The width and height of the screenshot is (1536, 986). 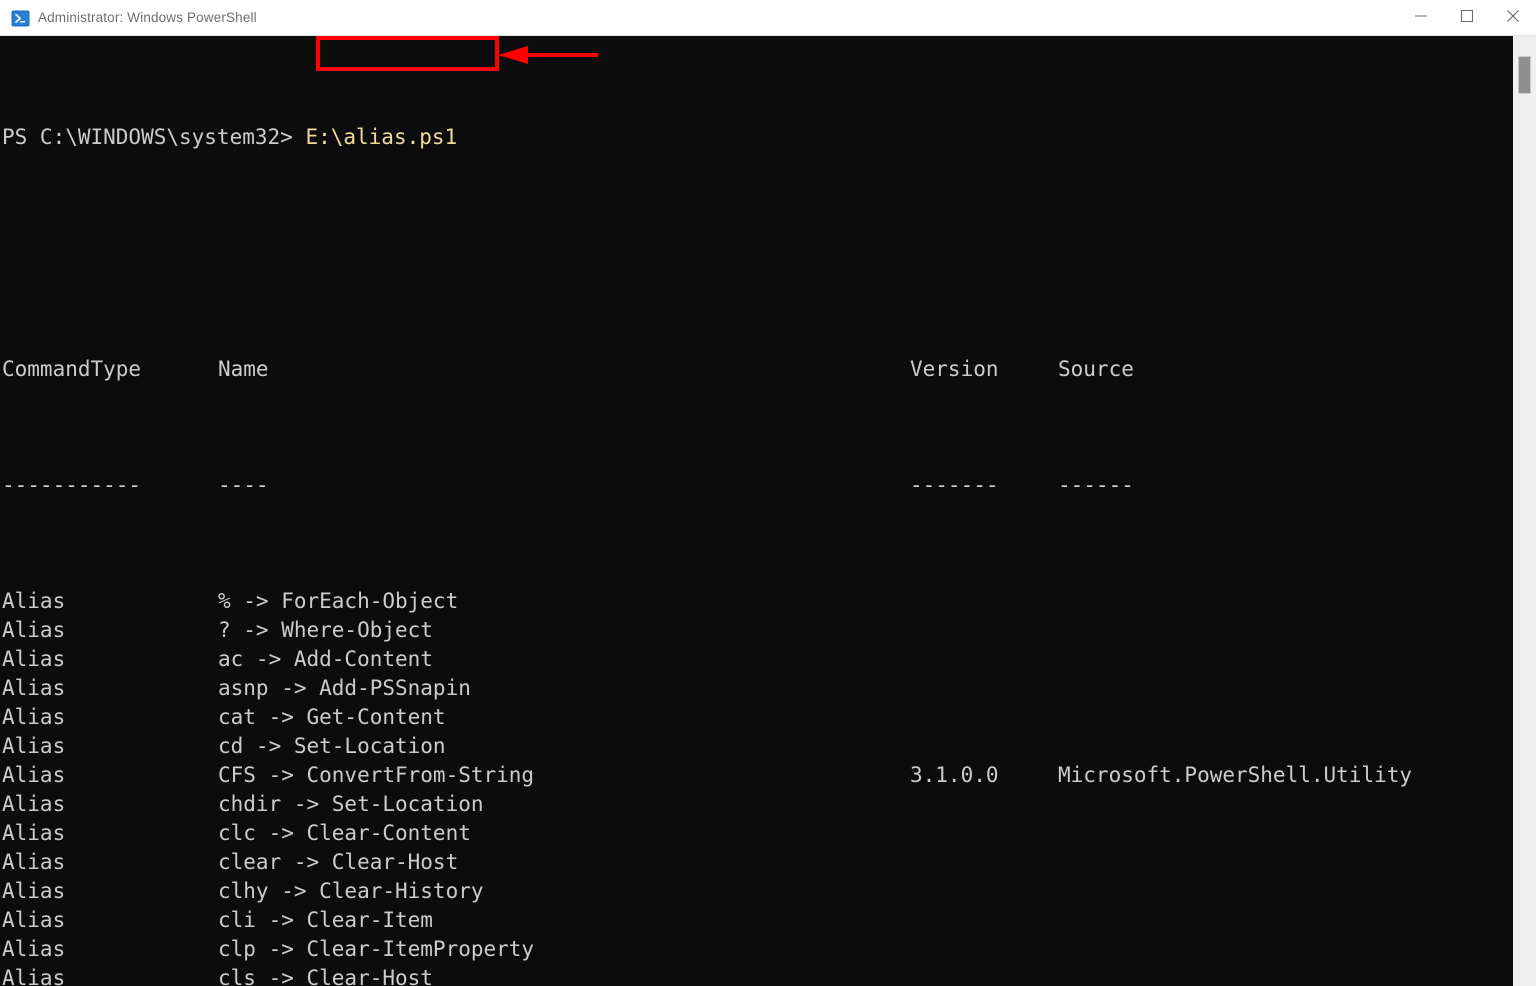 I want to click on table-row: Alias cli -> Clear-Item, so click(x=229, y=920).